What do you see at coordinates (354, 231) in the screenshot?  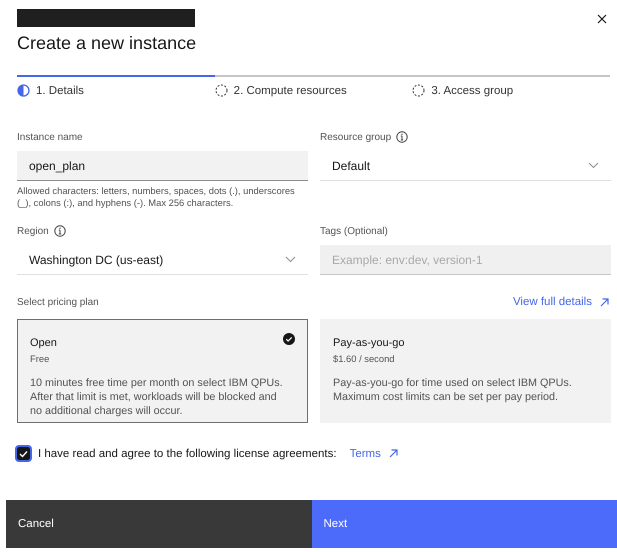 I see `field-label: Tags (Optional)` at bounding box center [354, 231].